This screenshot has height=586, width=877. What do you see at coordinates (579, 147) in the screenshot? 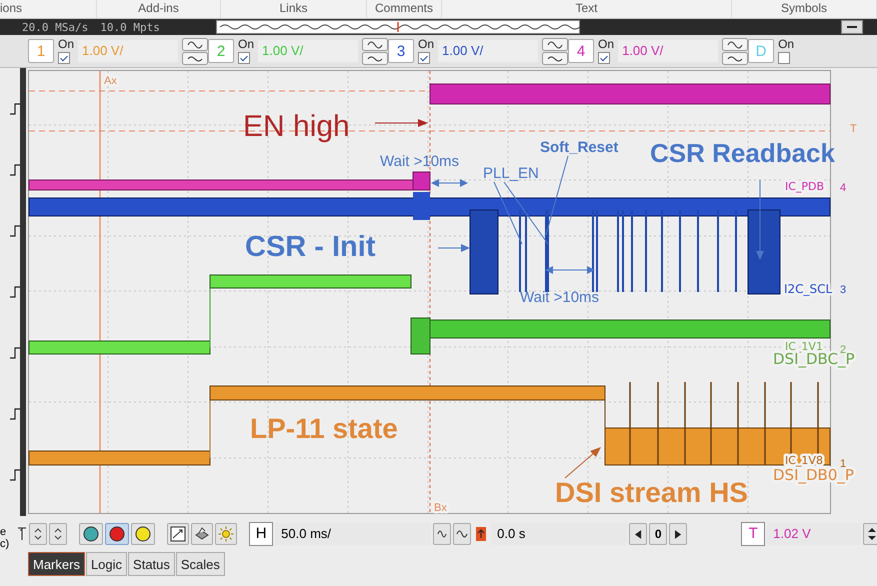
I see `annotation-text: Soft_Reset` at bounding box center [579, 147].